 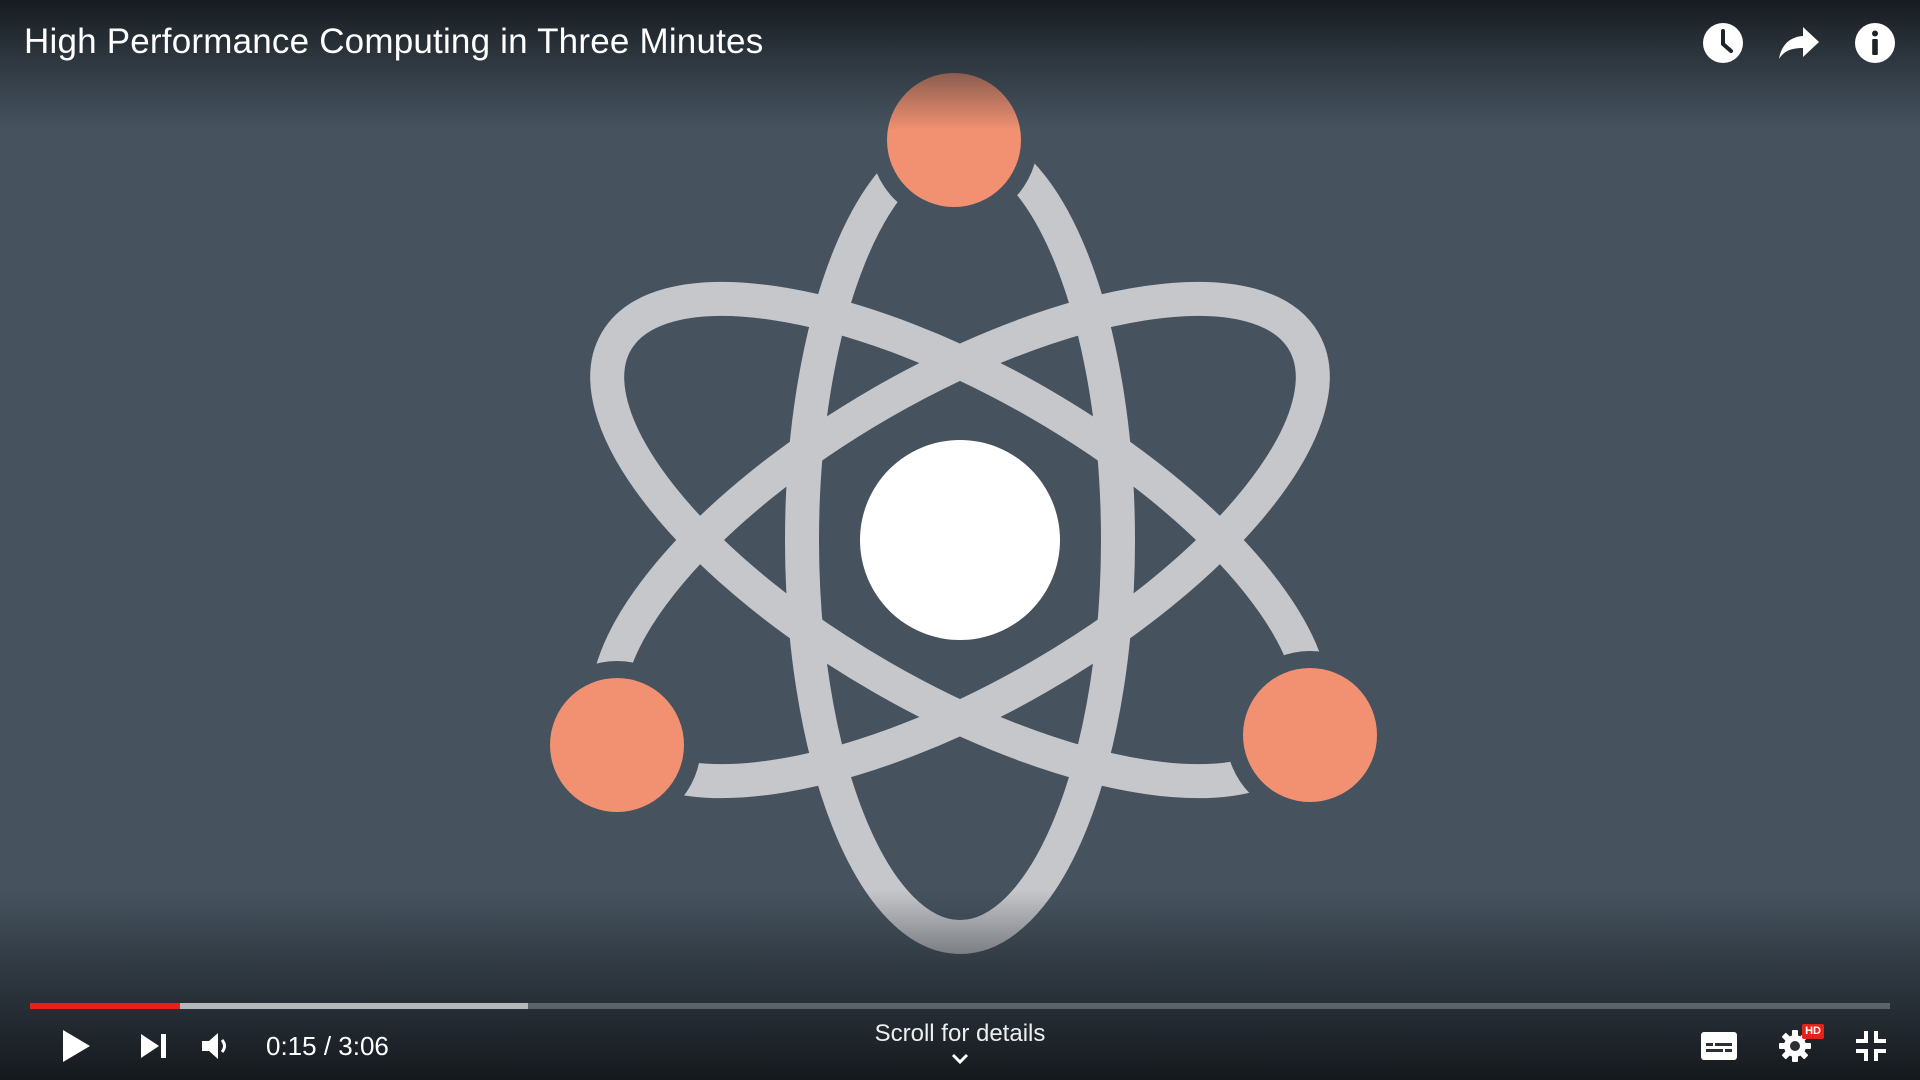 I want to click on controls-left: 0:15 / 3:06, so click(x=222, y=1046).